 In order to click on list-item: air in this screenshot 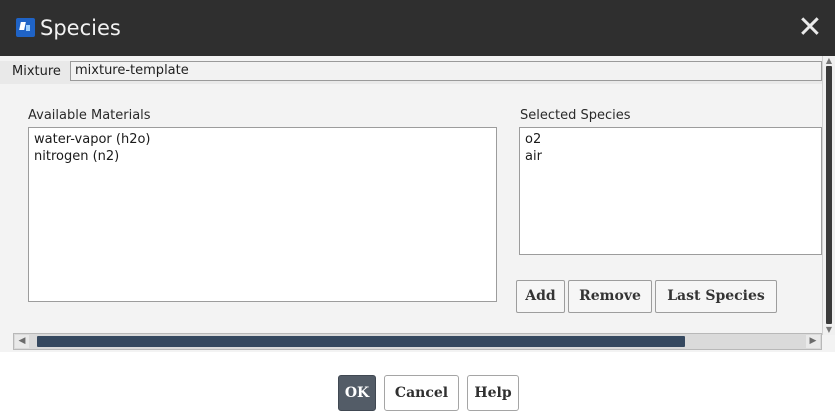, I will do `click(670, 156)`.